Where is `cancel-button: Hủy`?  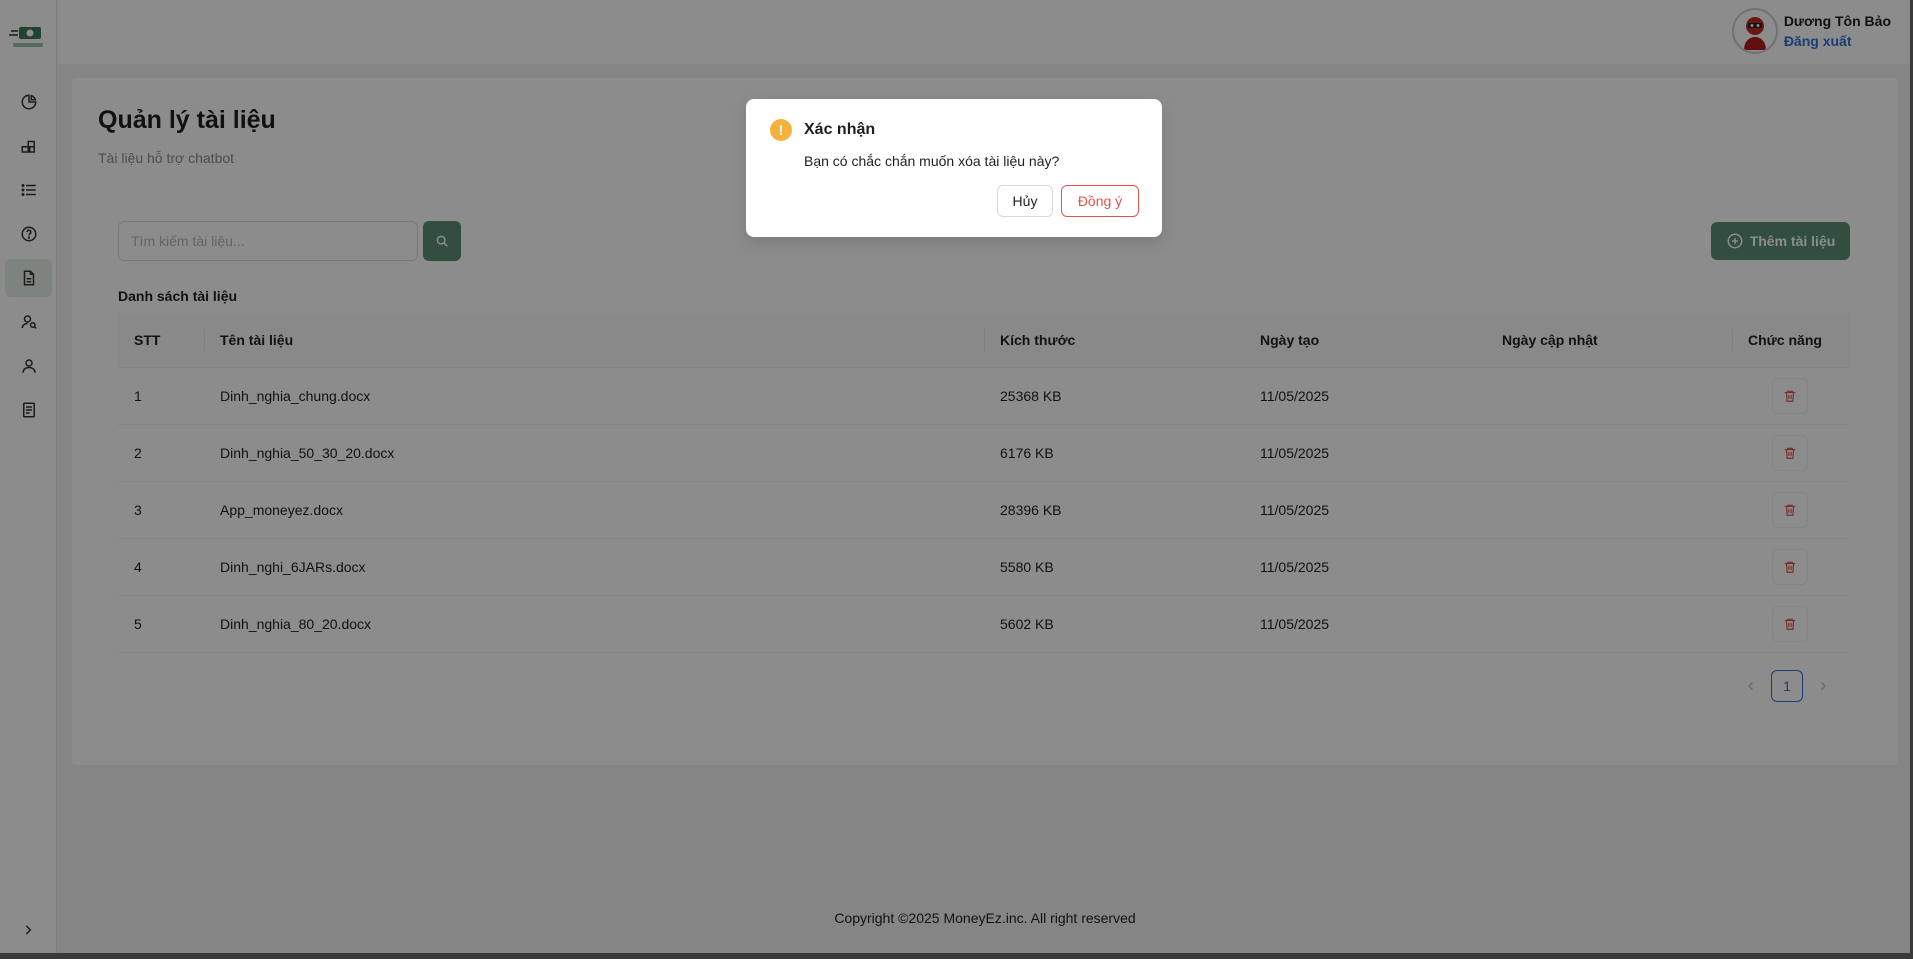 cancel-button: Hủy is located at coordinates (1025, 201).